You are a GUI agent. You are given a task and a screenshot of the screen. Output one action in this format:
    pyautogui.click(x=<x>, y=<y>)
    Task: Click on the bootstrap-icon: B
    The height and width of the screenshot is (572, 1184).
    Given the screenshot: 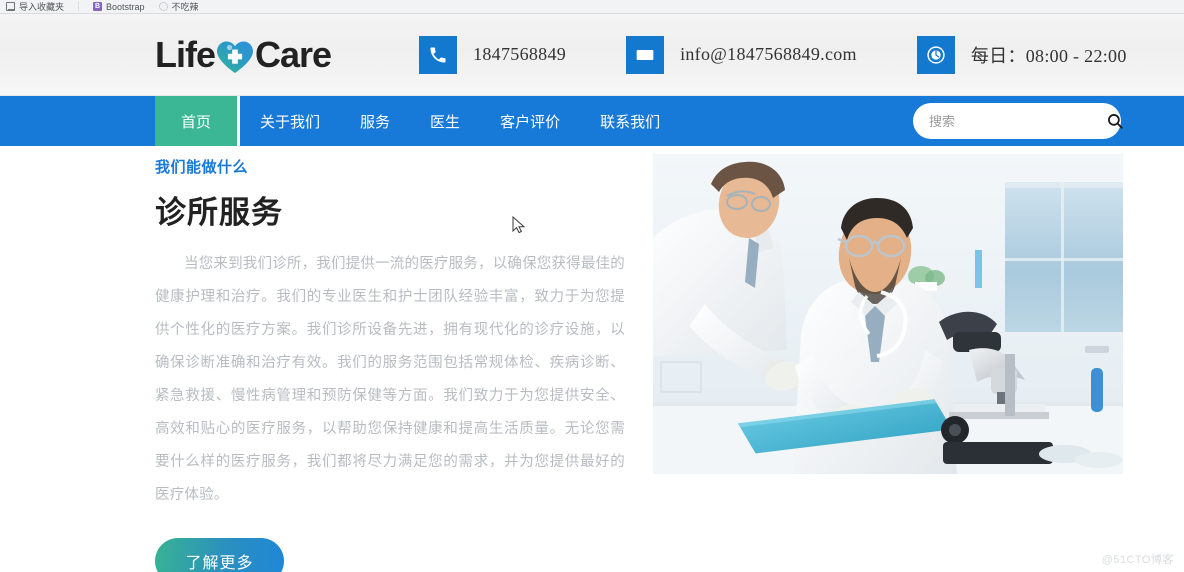 What is the action you would take?
    pyautogui.click(x=98, y=6)
    